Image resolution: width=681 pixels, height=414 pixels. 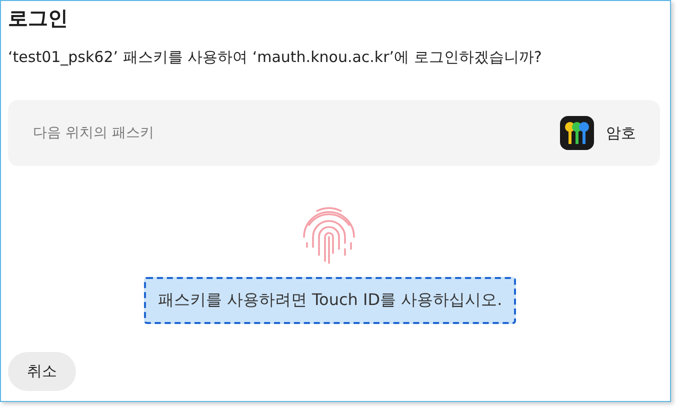 What do you see at coordinates (275, 57) in the screenshot?
I see `dialog-message: ‘test01_psk62’ 패스키를 사용하여 ‘mauth.knou.ac.kr’에 로그인하겠습니까?` at bounding box center [275, 57].